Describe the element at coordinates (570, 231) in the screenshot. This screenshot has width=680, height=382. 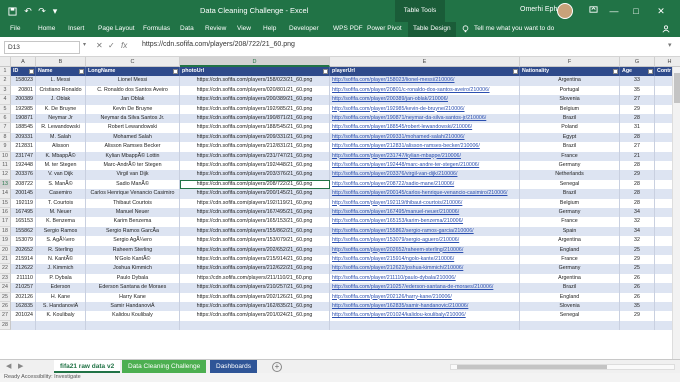
I see `table-cell: Spain` at that location.